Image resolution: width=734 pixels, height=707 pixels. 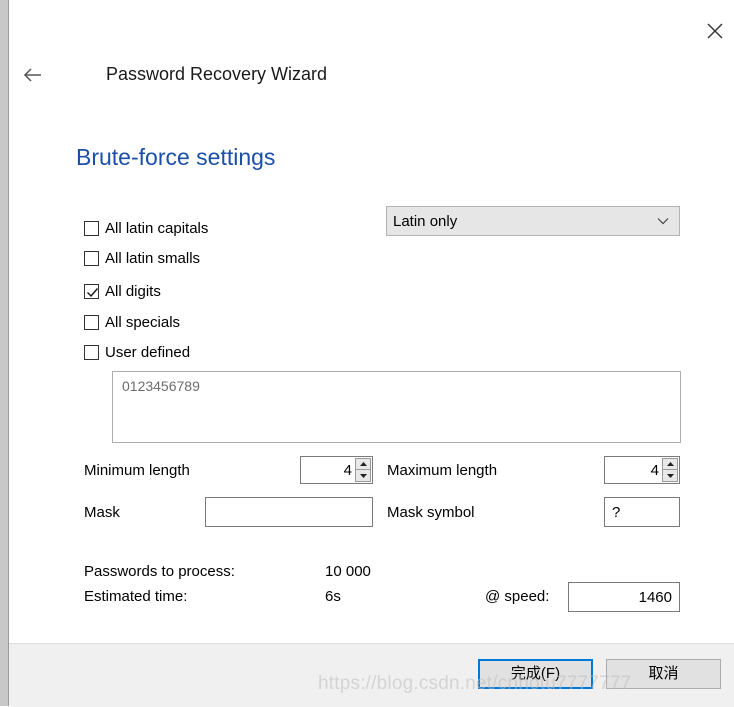 What do you see at coordinates (348, 571) in the screenshot?
I see `passwords-to-process-value: 10 000` at bounding box center [348, 571].